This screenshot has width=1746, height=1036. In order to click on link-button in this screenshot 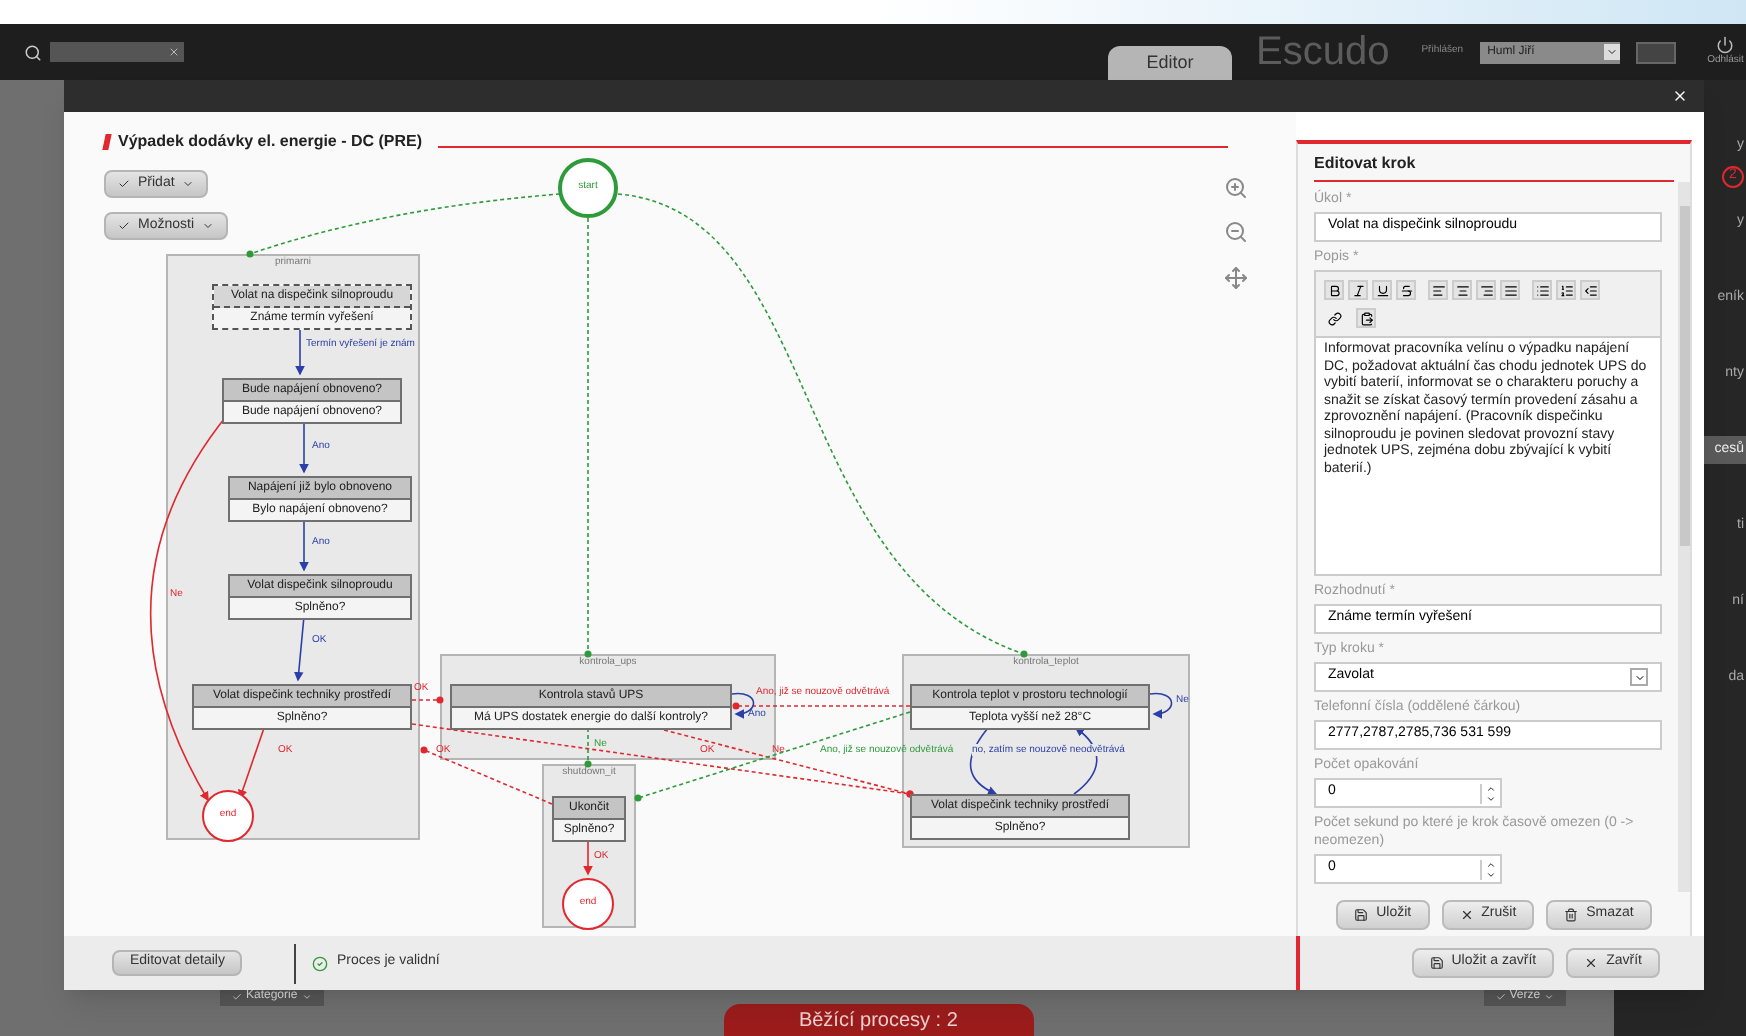, I will do `click(1334, 318)`.